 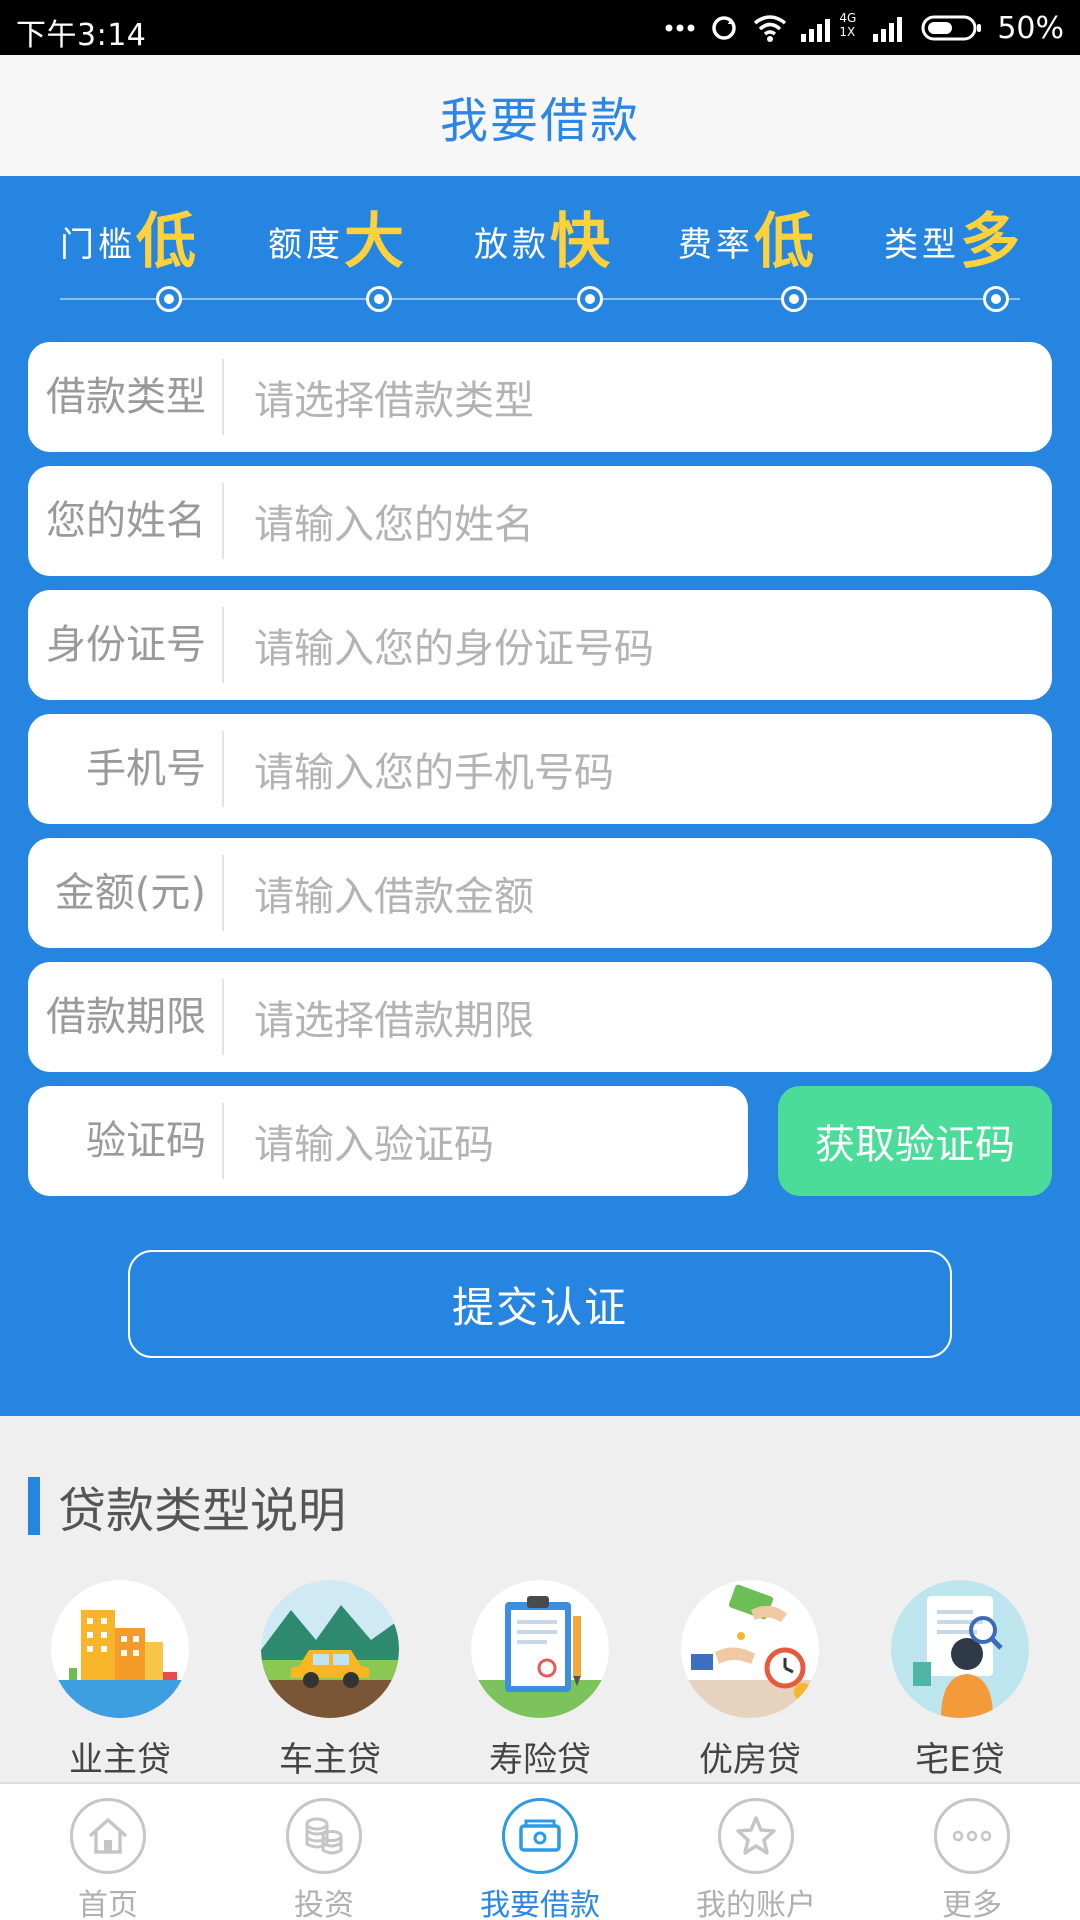 I want to click on sync-icon, so click(x=724, y=28).